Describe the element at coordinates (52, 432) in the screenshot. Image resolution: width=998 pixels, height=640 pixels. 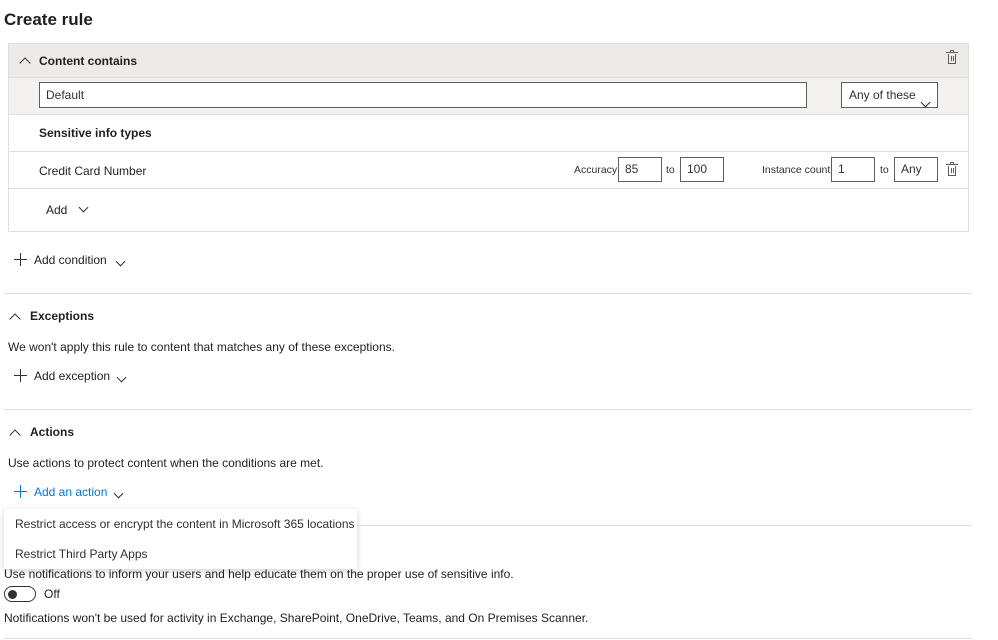
I see `actions-title: Actions` at that location.